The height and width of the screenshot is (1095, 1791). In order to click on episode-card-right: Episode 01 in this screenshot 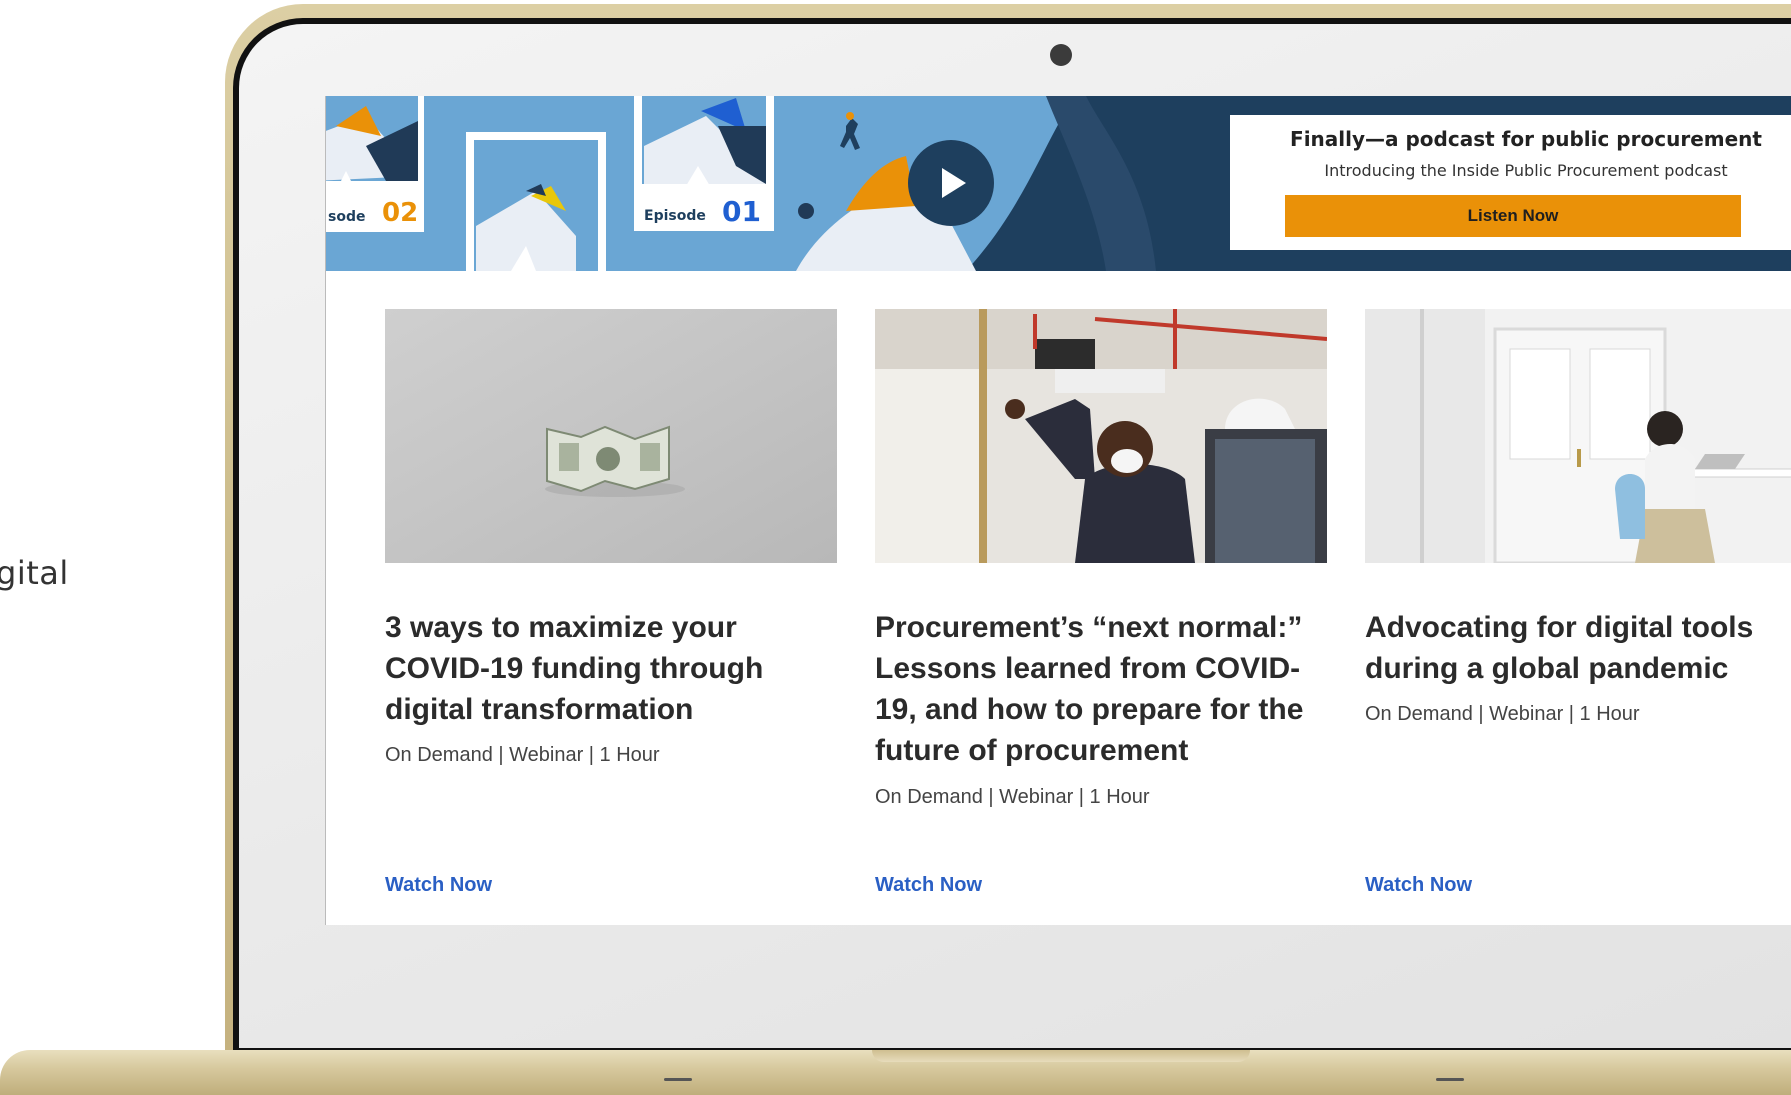, I will do `click(704, 163)`.